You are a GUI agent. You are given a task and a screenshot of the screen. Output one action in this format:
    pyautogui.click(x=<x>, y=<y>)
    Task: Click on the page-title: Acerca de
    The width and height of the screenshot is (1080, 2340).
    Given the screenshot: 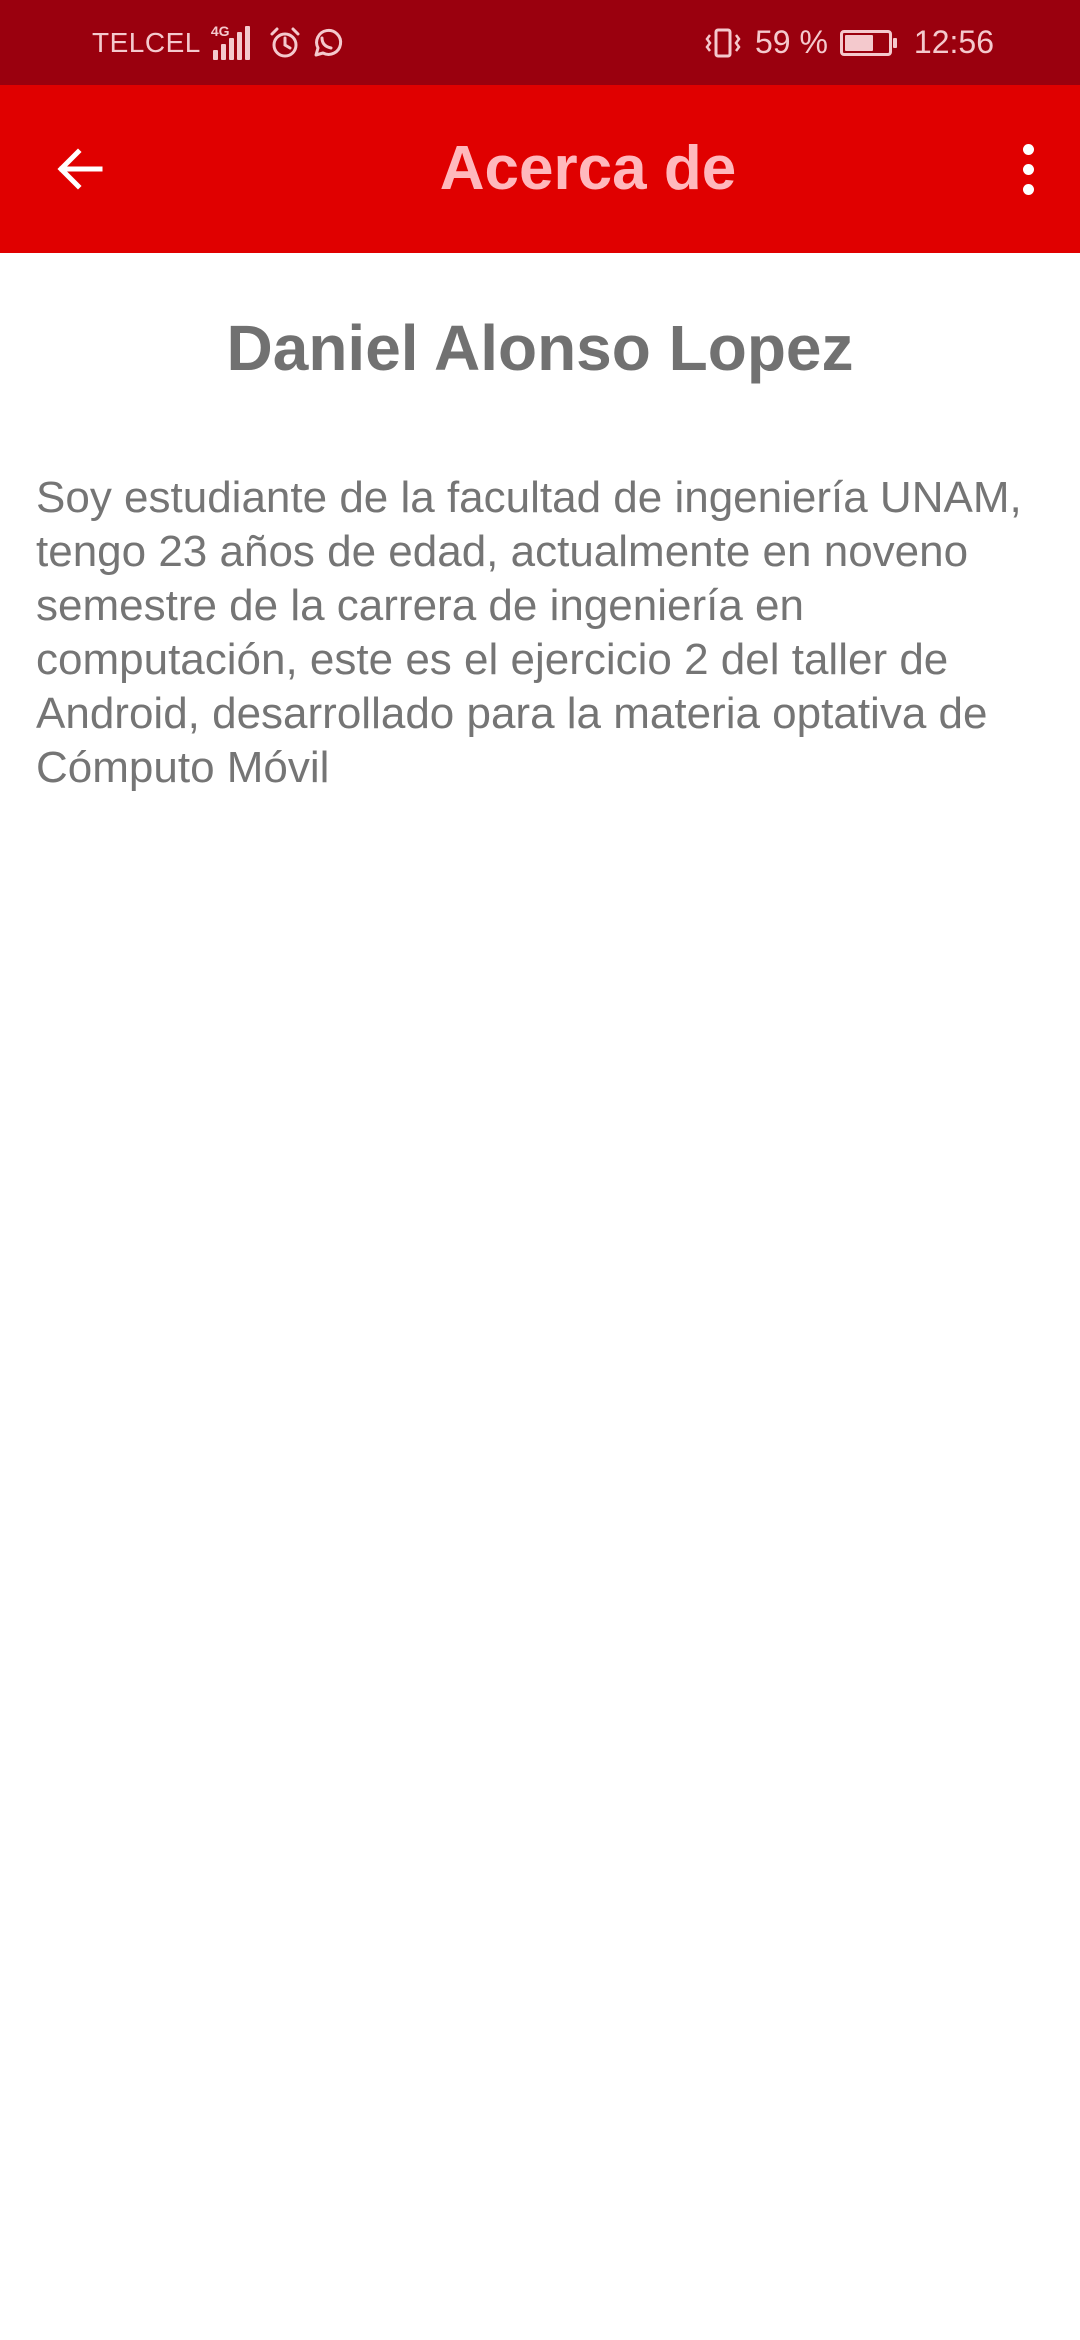 What is the action you would take?
    pyautogui.click(x=540, y=169)
    